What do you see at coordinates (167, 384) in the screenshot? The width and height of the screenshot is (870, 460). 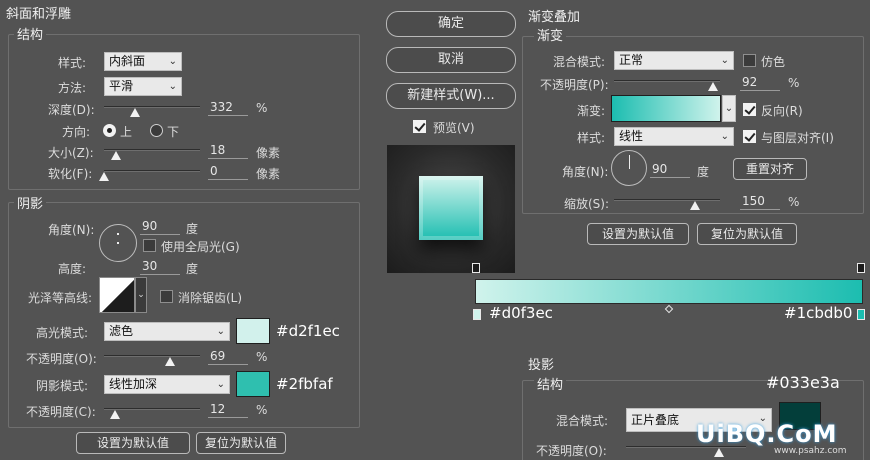 I see `shadow-mode-select: 线性加深 ⌄` at bounding box center [167, 384].